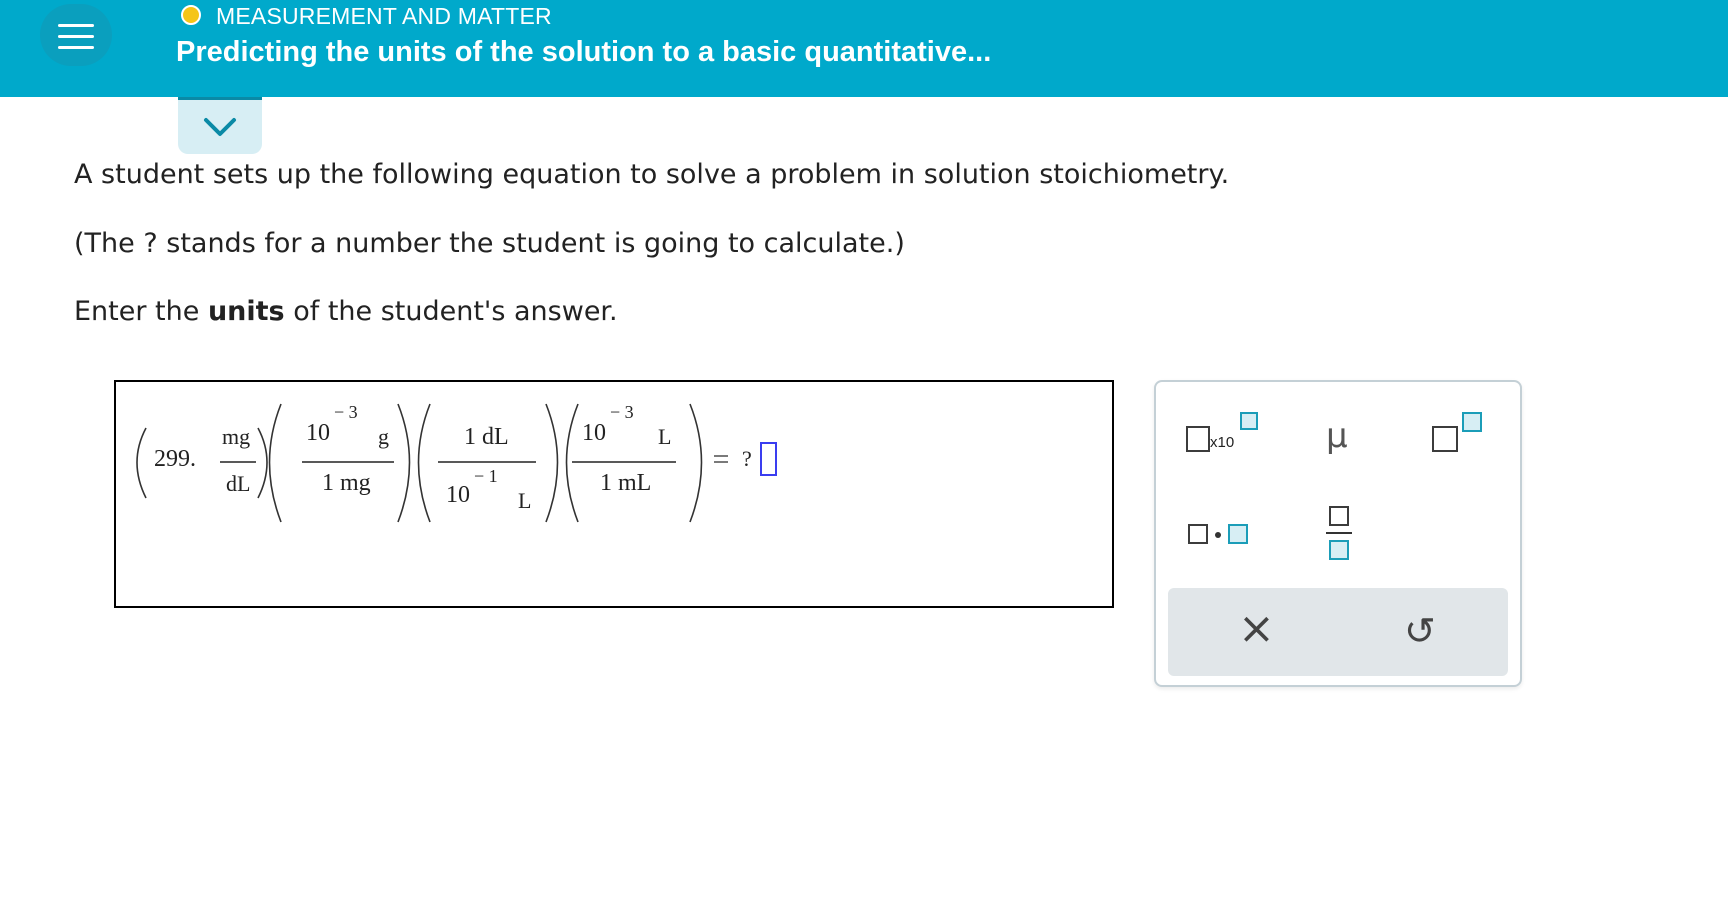 The width and height of the screenshot is (1728, 917). What do you see at coordinates (1222, 442) in the screenshot?
I see `times-ten-label: x10` at bounding box center [1222, 442].